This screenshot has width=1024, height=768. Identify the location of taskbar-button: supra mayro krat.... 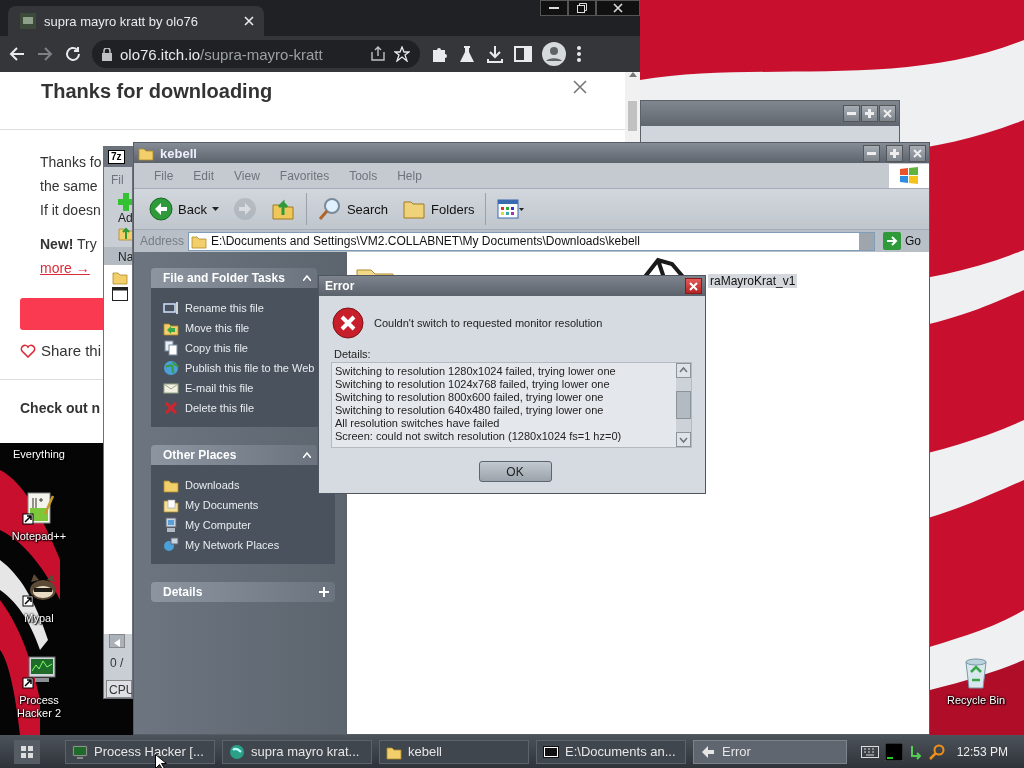
(297, 751).